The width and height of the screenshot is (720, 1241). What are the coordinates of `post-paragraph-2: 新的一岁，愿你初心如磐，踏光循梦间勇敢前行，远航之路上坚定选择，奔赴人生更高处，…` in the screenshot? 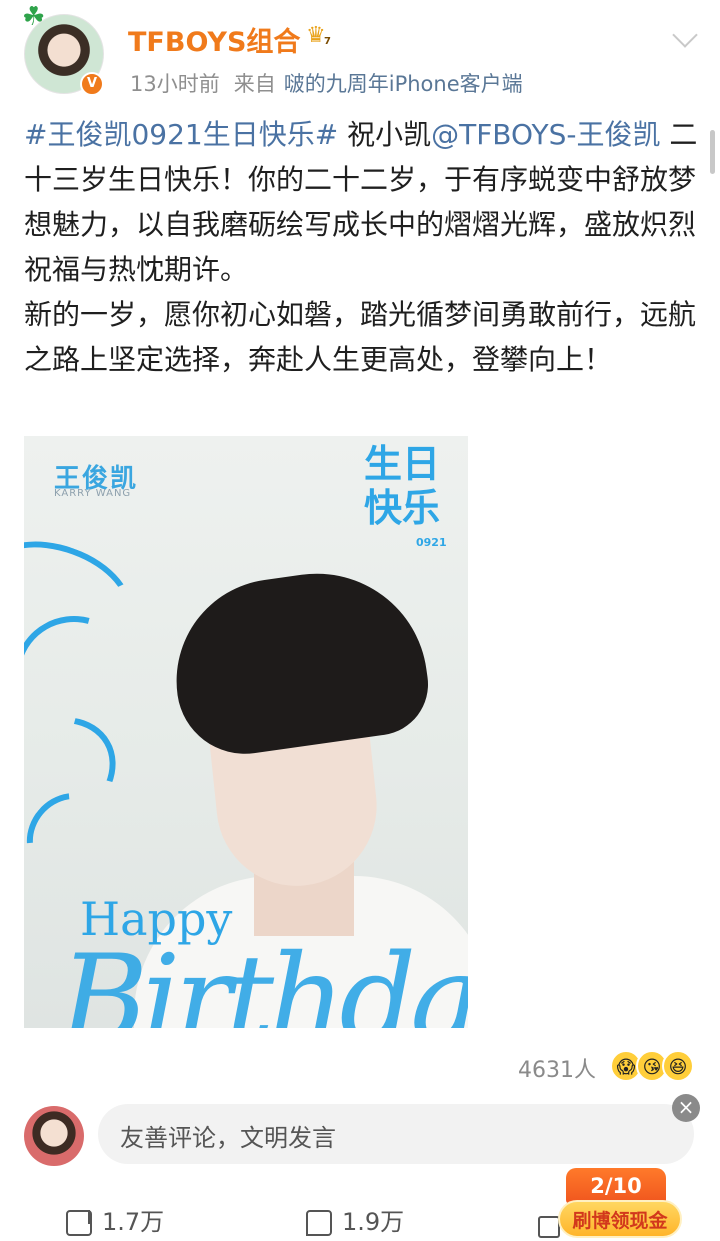 It's located at (360, 337).